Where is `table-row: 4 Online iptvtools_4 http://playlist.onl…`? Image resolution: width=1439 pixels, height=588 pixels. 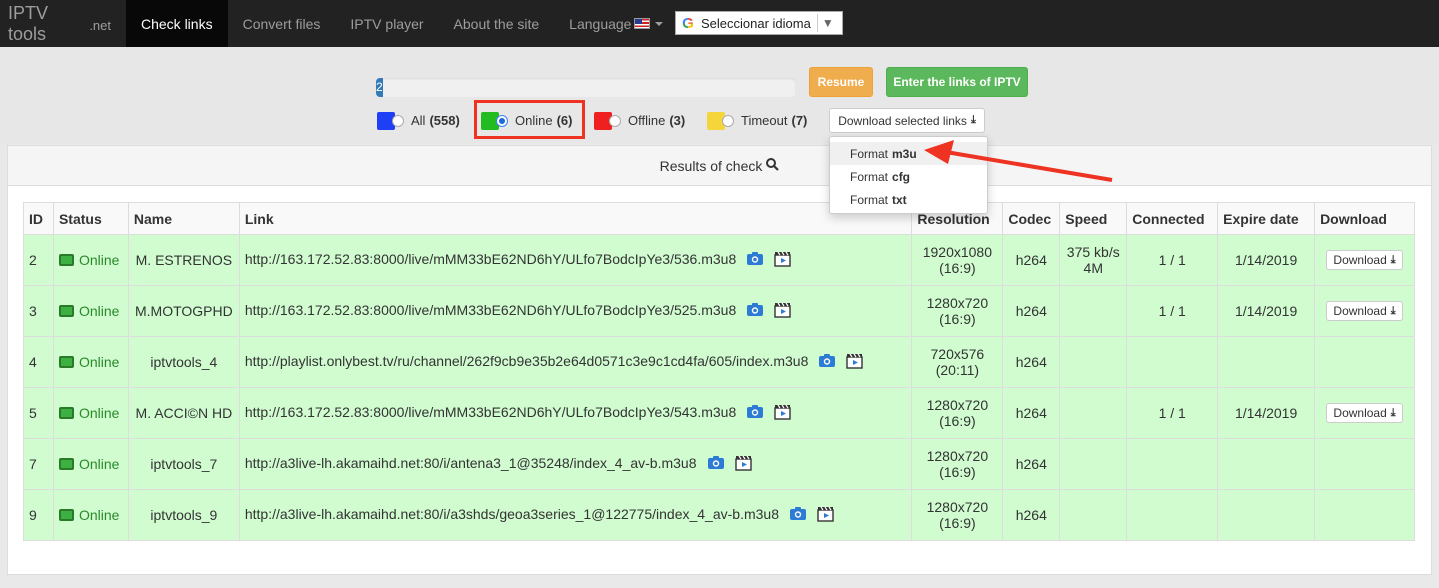 table-row: 4 Online iptvtools_4 http://playlist.onl… is located at coordinates (719, 362).